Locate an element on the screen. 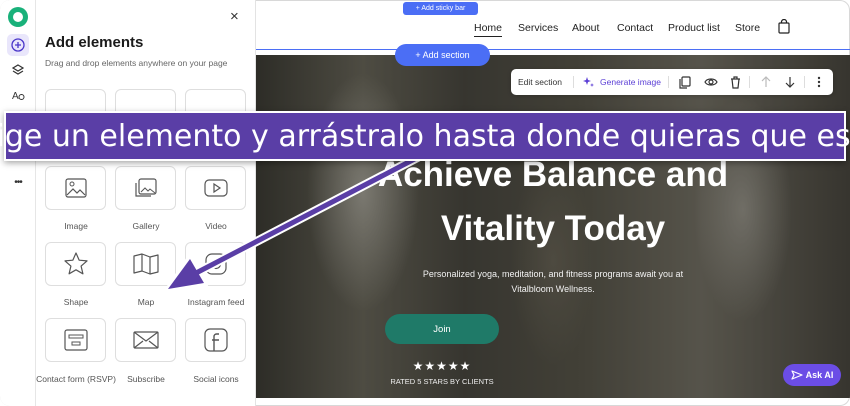 This screenshot has height=406, width=850. instagram-icon is located at coordinates (215, 264).